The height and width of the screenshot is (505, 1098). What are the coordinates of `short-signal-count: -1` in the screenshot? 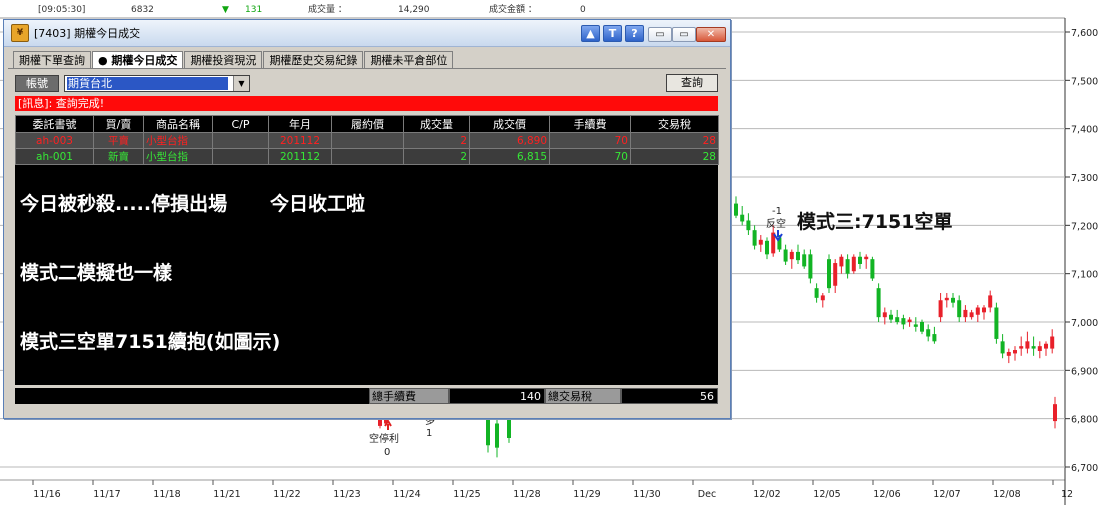 It's located at (777, 211).